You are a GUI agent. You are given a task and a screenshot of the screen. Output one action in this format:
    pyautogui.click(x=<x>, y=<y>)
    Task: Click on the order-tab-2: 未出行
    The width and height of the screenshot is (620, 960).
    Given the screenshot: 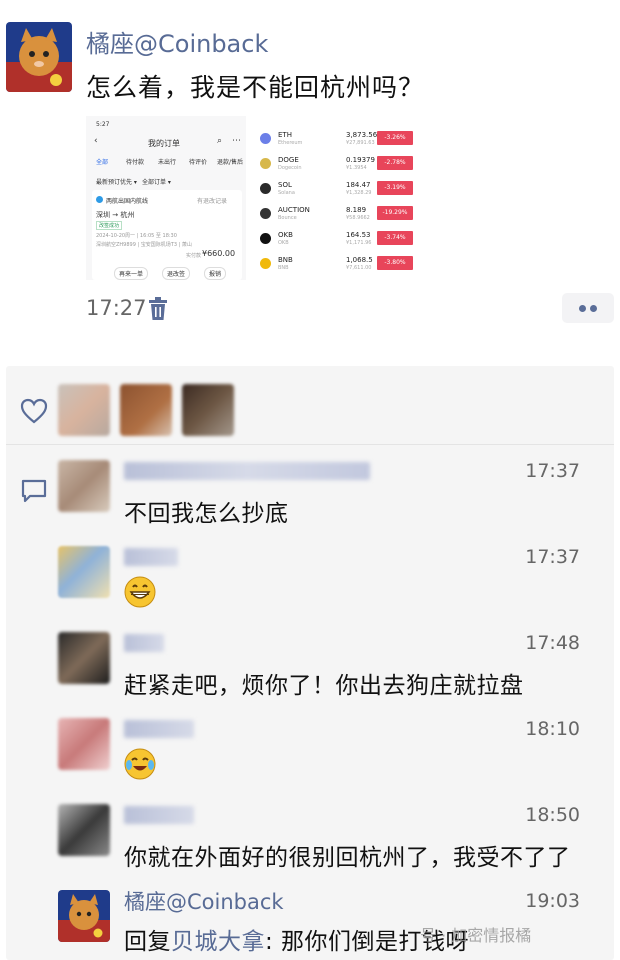 What is the action you would take?
    pyautogui.click(x=167, y=162)
    